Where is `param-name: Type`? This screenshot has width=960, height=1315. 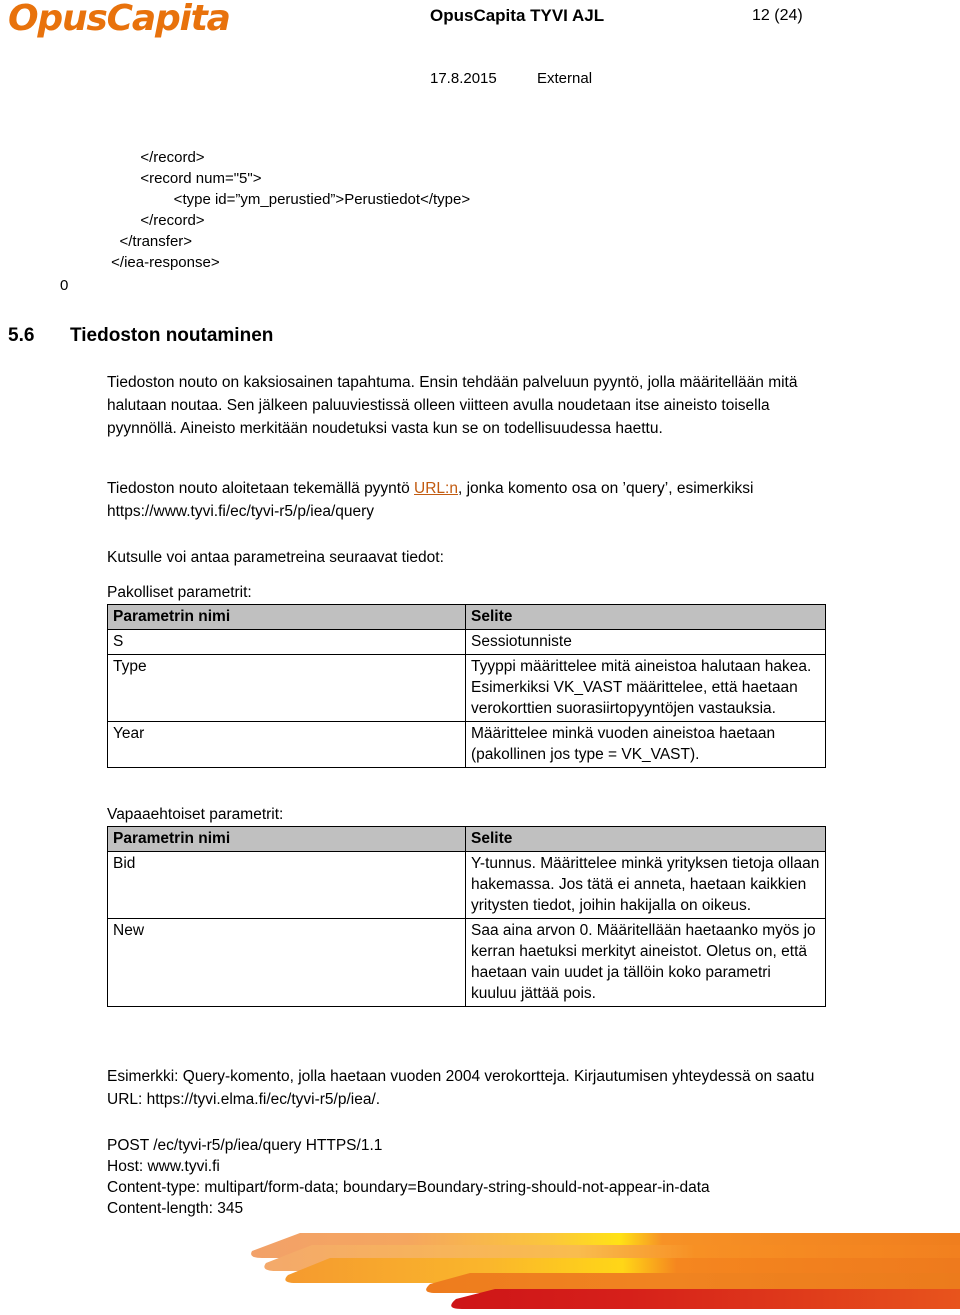
param-name: Type is located at coordinates (286, 688).